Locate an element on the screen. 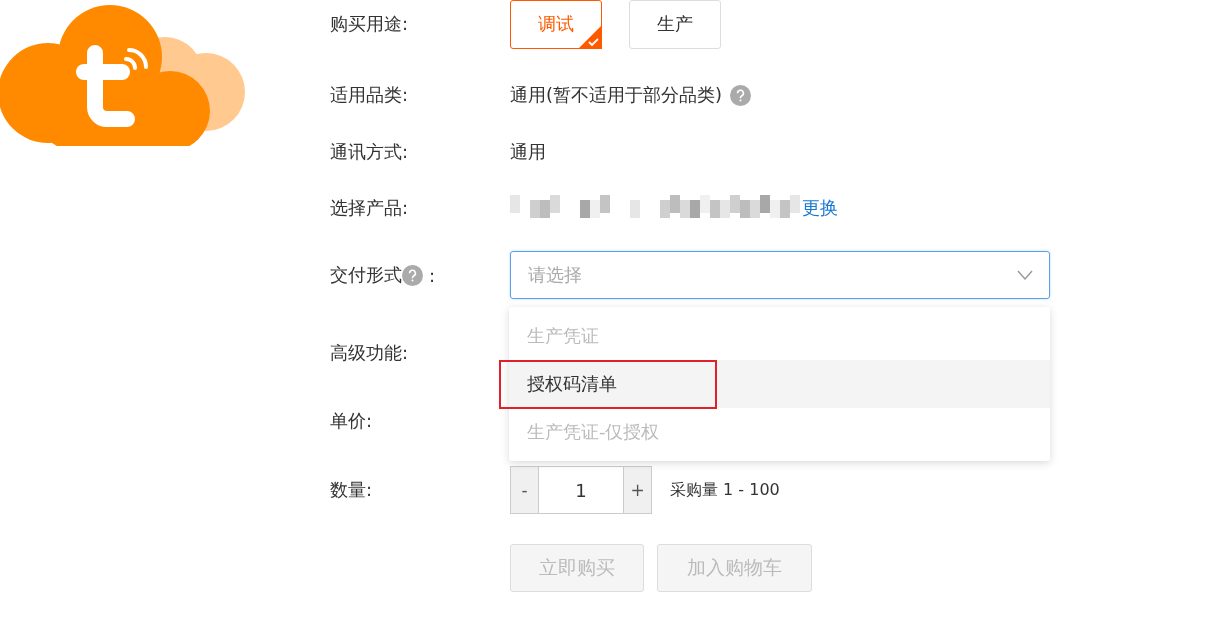 Image resolution: width=1228 pixels, height=628 pixels. check-icon is located at coordinates (590, 36).